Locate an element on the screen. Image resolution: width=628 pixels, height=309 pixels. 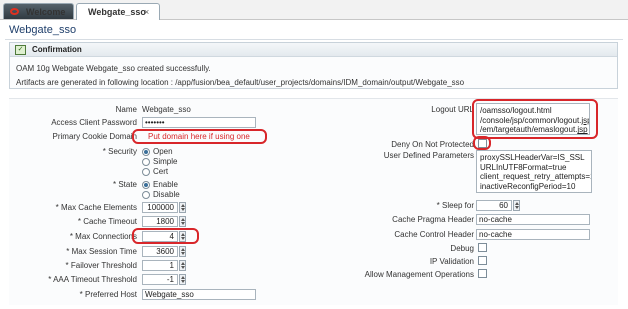
ip-validation-checkbox is located at coordinates (482, 260).